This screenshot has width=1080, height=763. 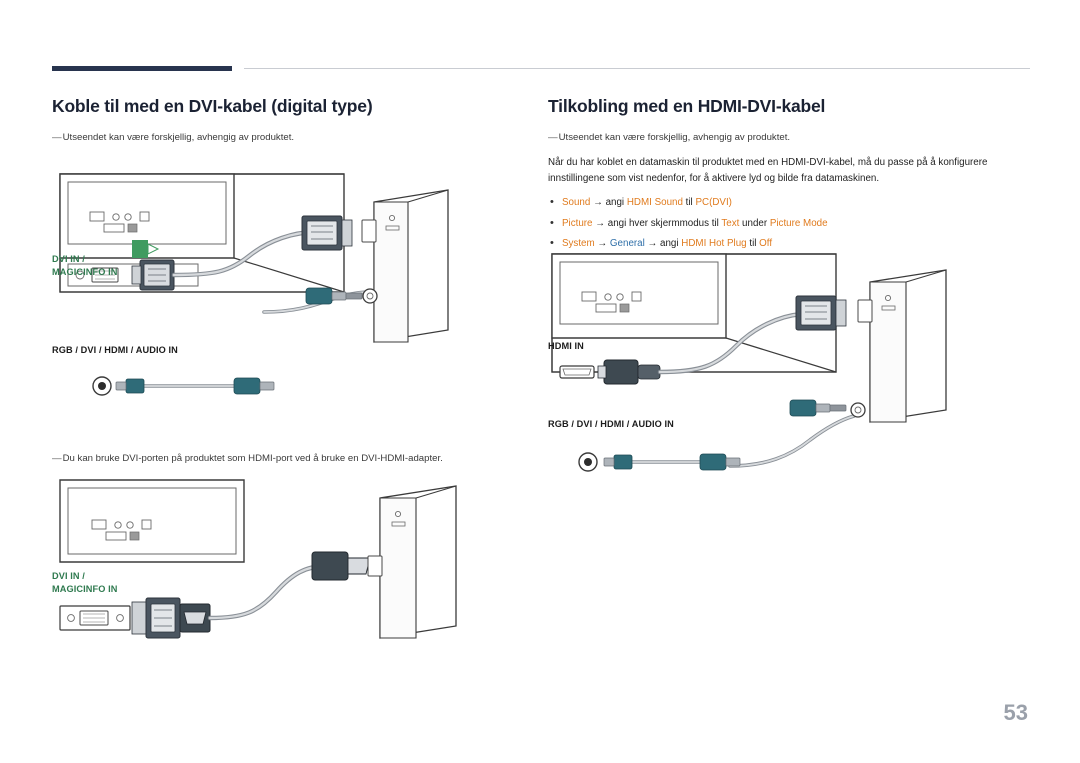 What do you see at coordinates (566, 346) in the screenshot?
I see `right-label-hdmi-in: HDMI IN` at bounding box center [566, 346].